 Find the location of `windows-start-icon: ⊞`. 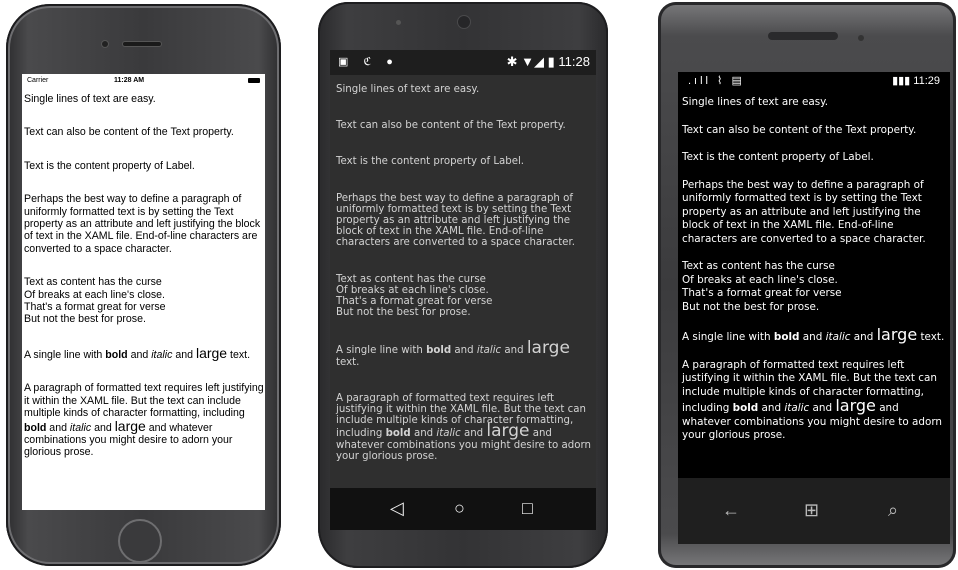

windows-start-icon: ⊞ is located at coordinates (811, 510).